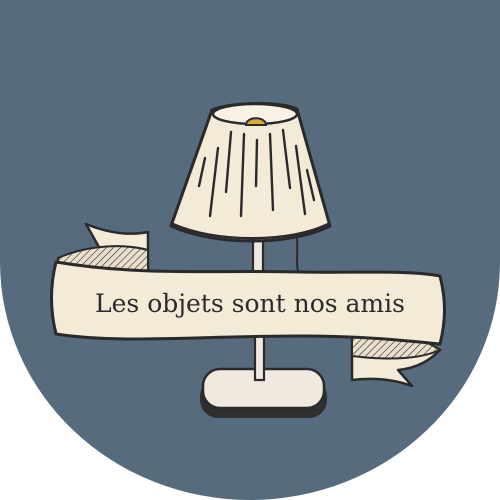  What do you see at coordinates (256, 121) in the screenshot?
I see `lamp-bulb` at bounding box center [256, 121].